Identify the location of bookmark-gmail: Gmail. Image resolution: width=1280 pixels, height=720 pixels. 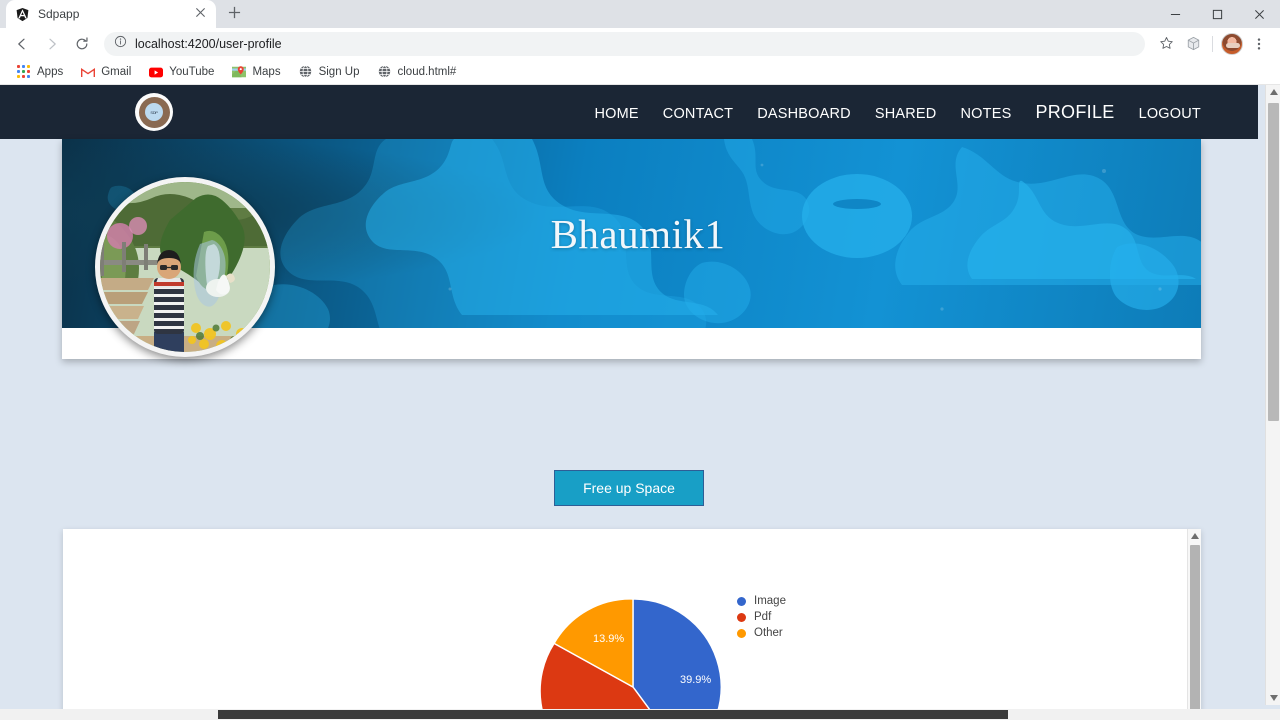
(106, 72).